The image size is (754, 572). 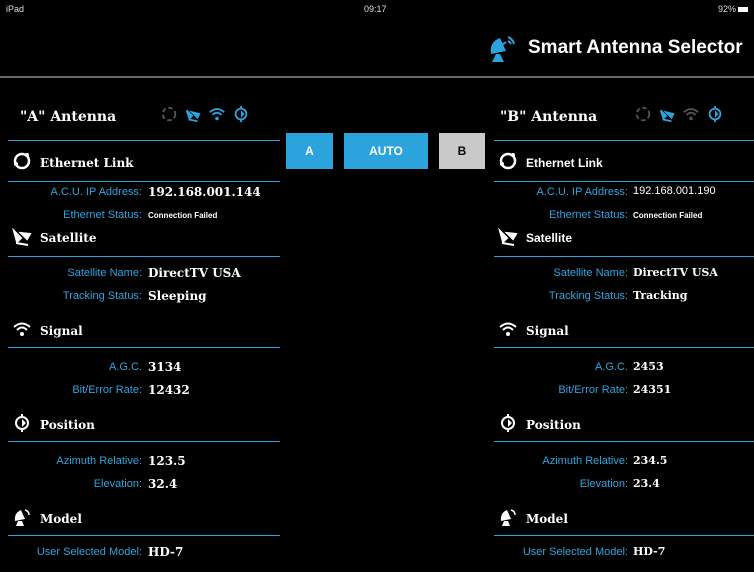 I want to click on ip-row: A.C.U. IP Address: 192.168.001.144, so click(x=144, y=193).